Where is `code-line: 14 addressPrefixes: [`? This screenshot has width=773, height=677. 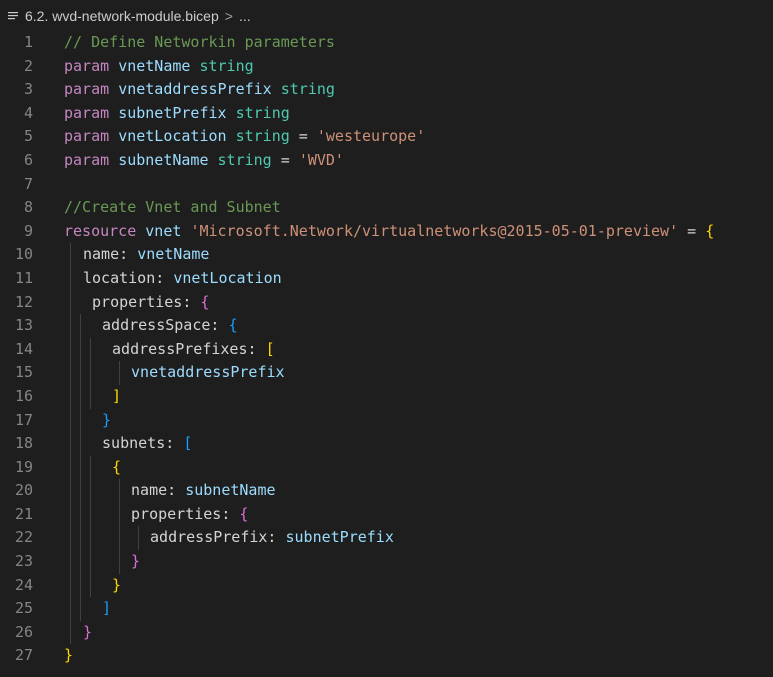
code-line: 14 addressPrefixes: [ is located at coordinates (386, 349).